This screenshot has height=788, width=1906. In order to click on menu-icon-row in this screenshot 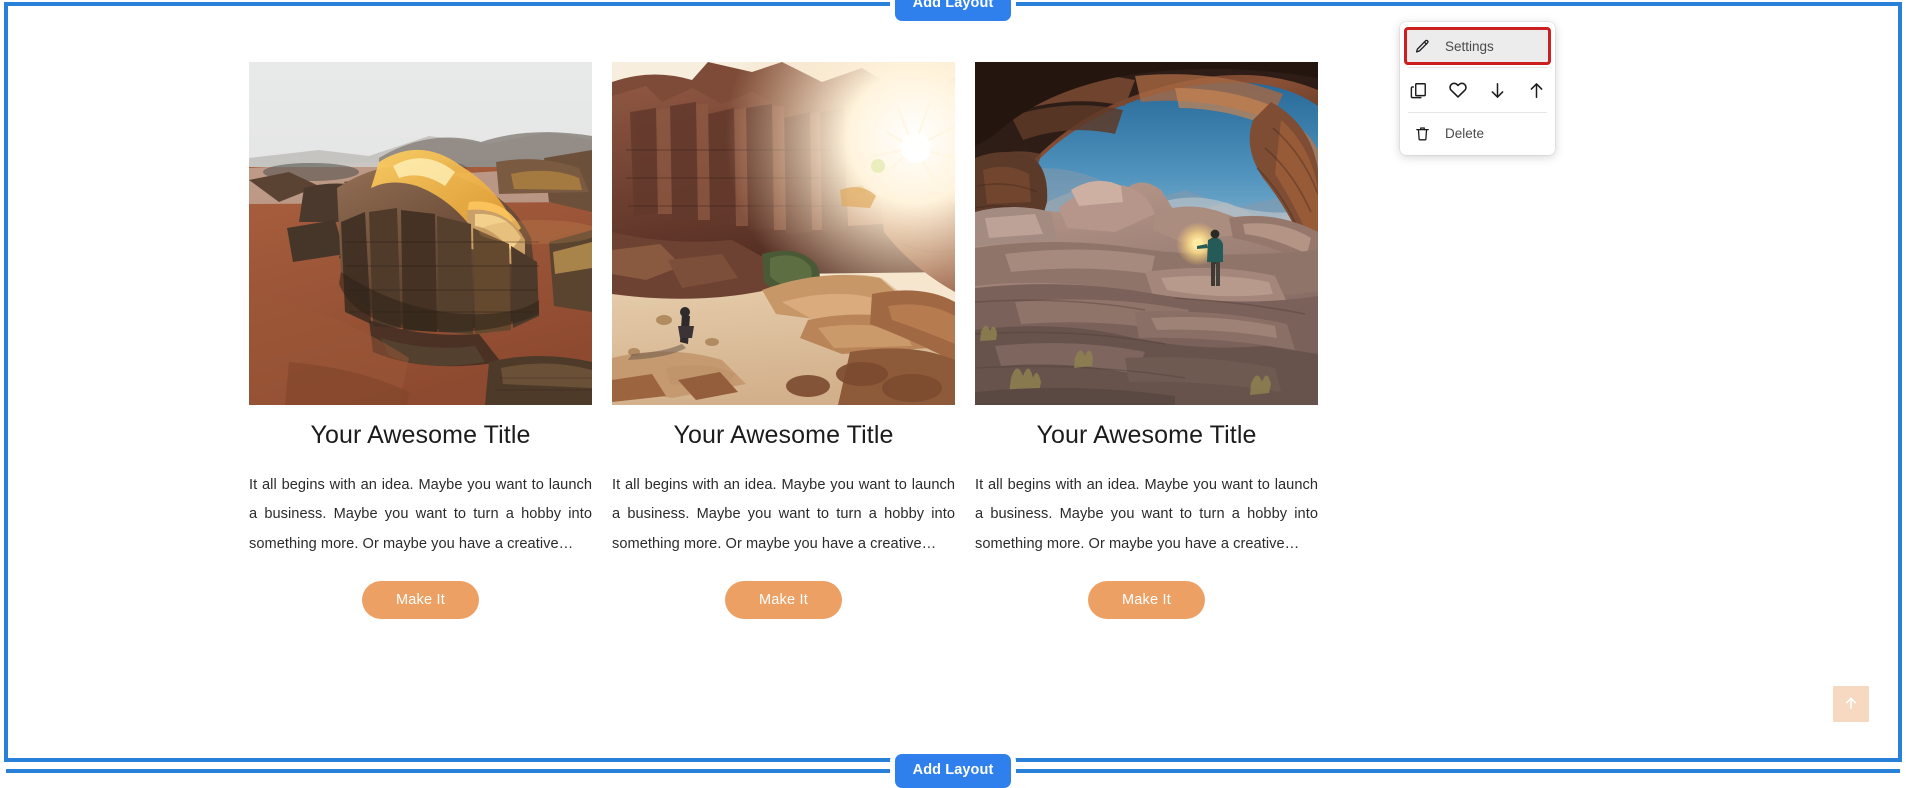, I will do `click(1477, 90)`.